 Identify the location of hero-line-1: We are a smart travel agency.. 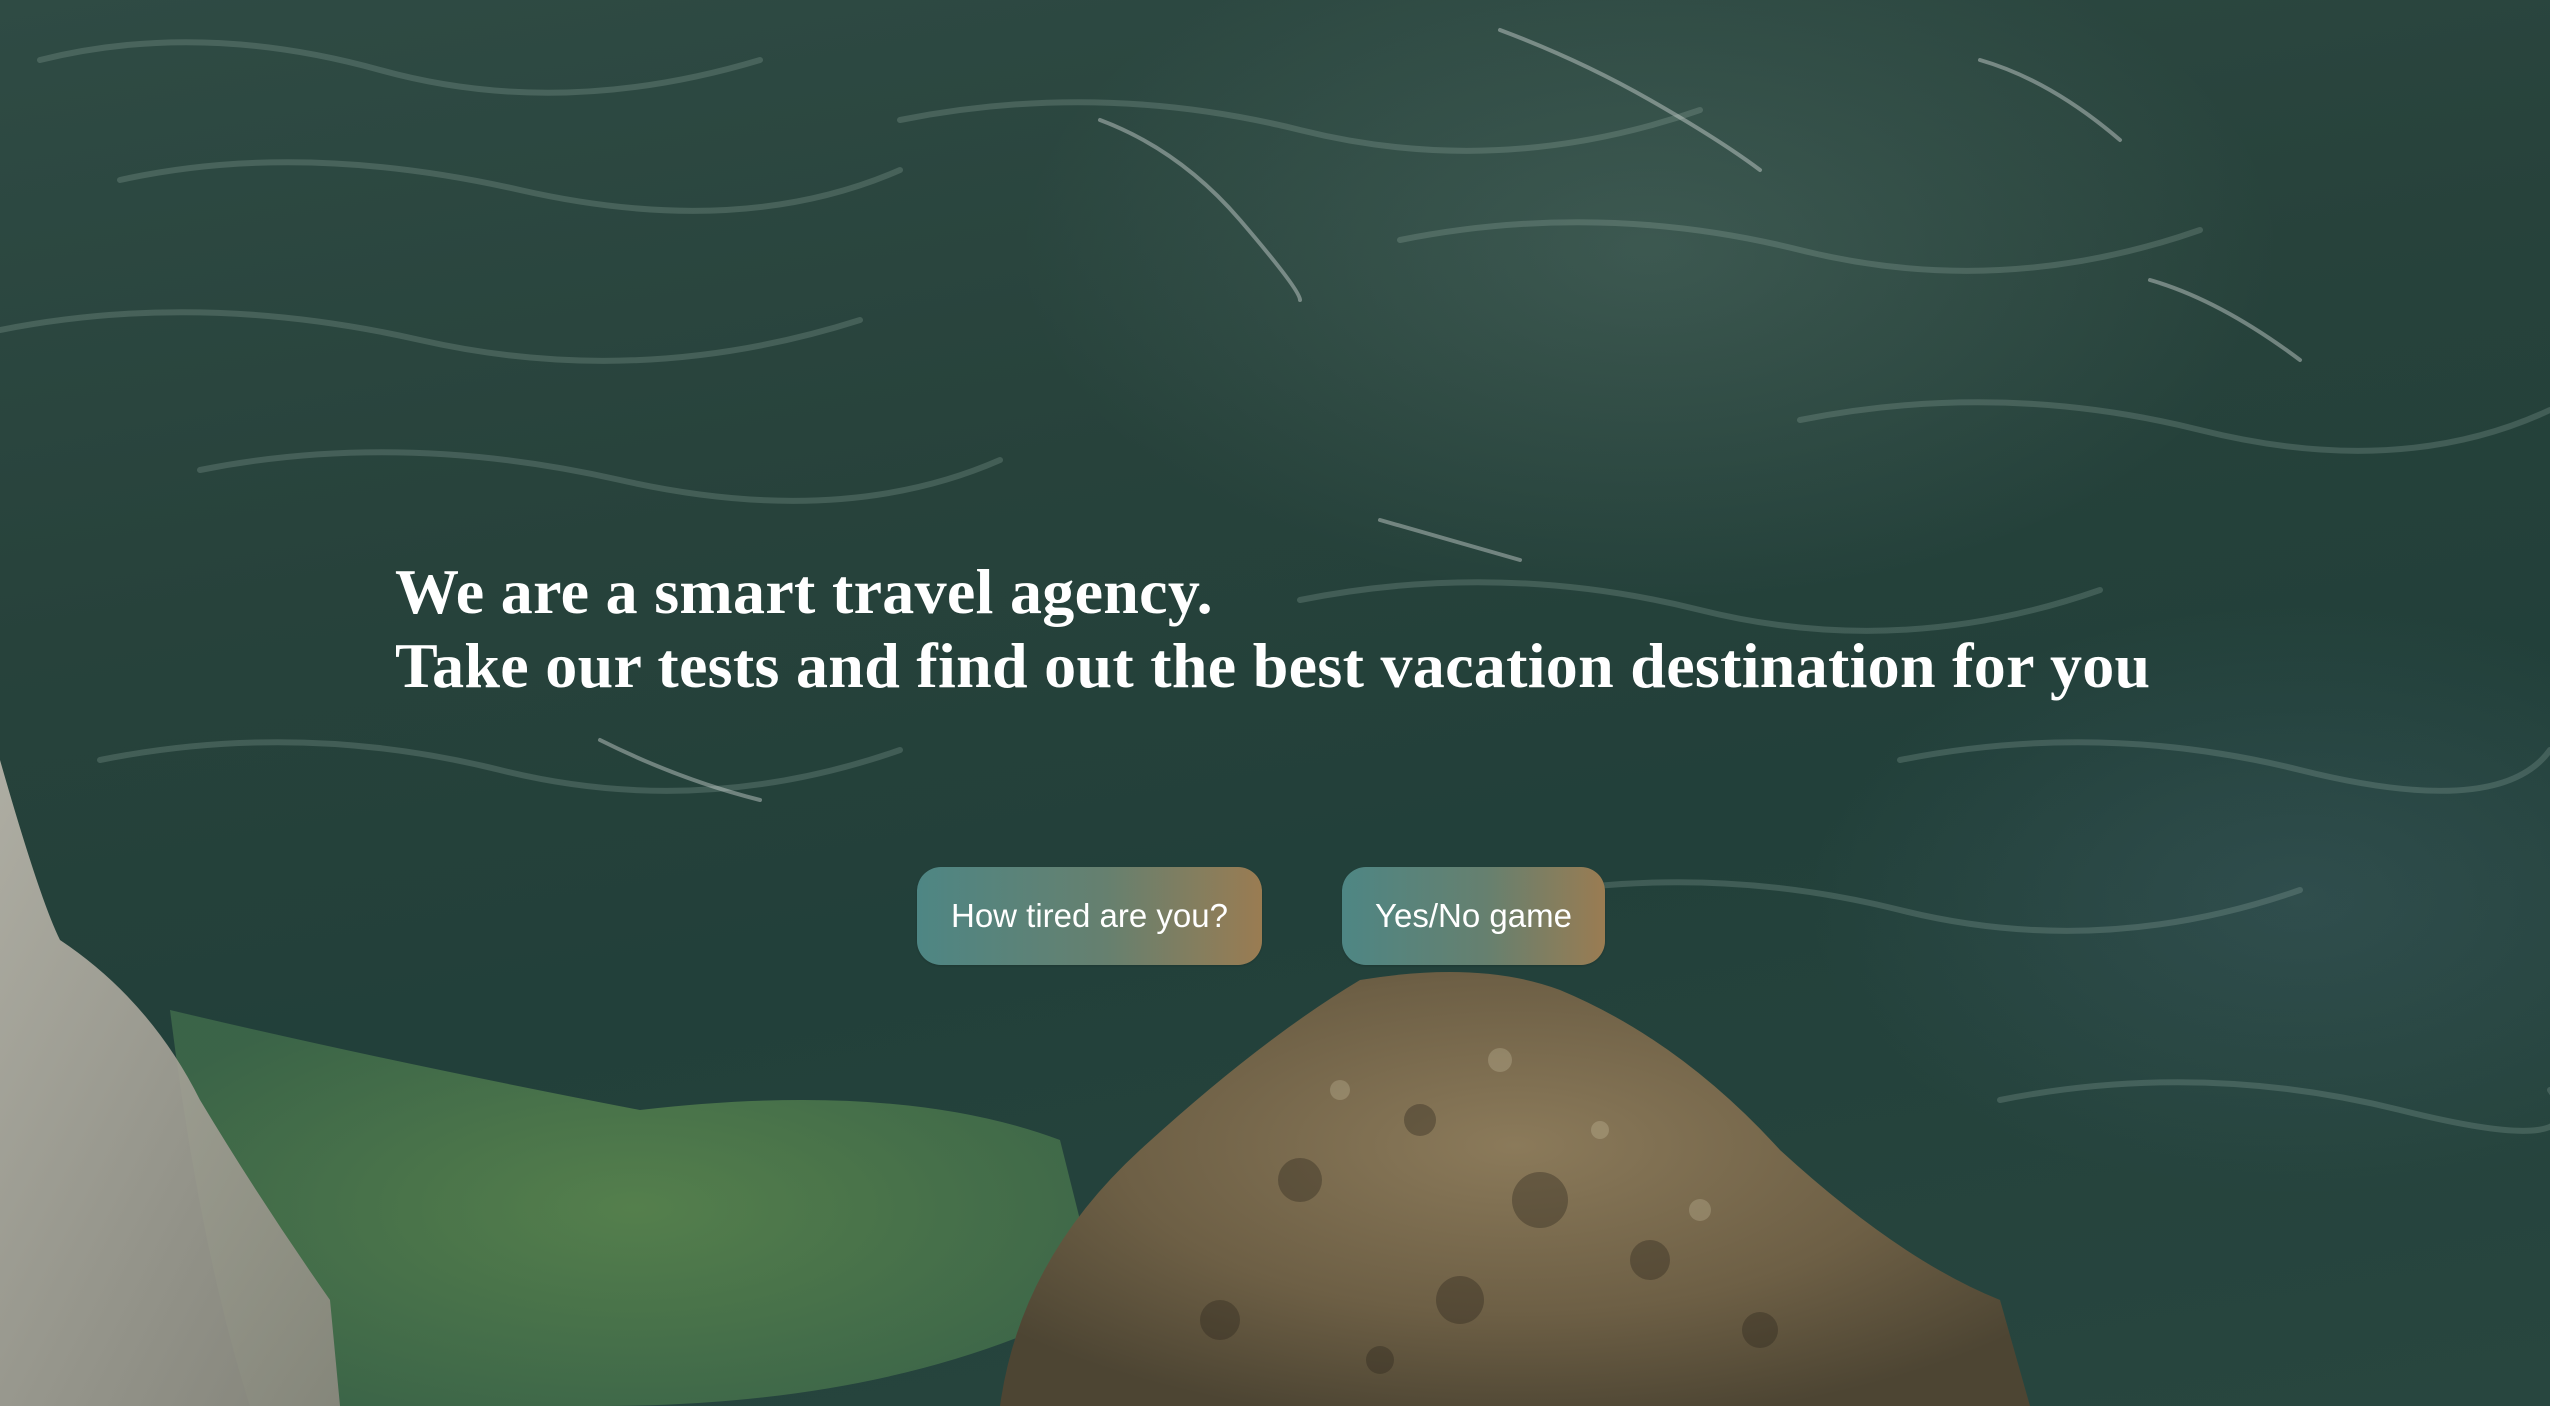
(804, 591).